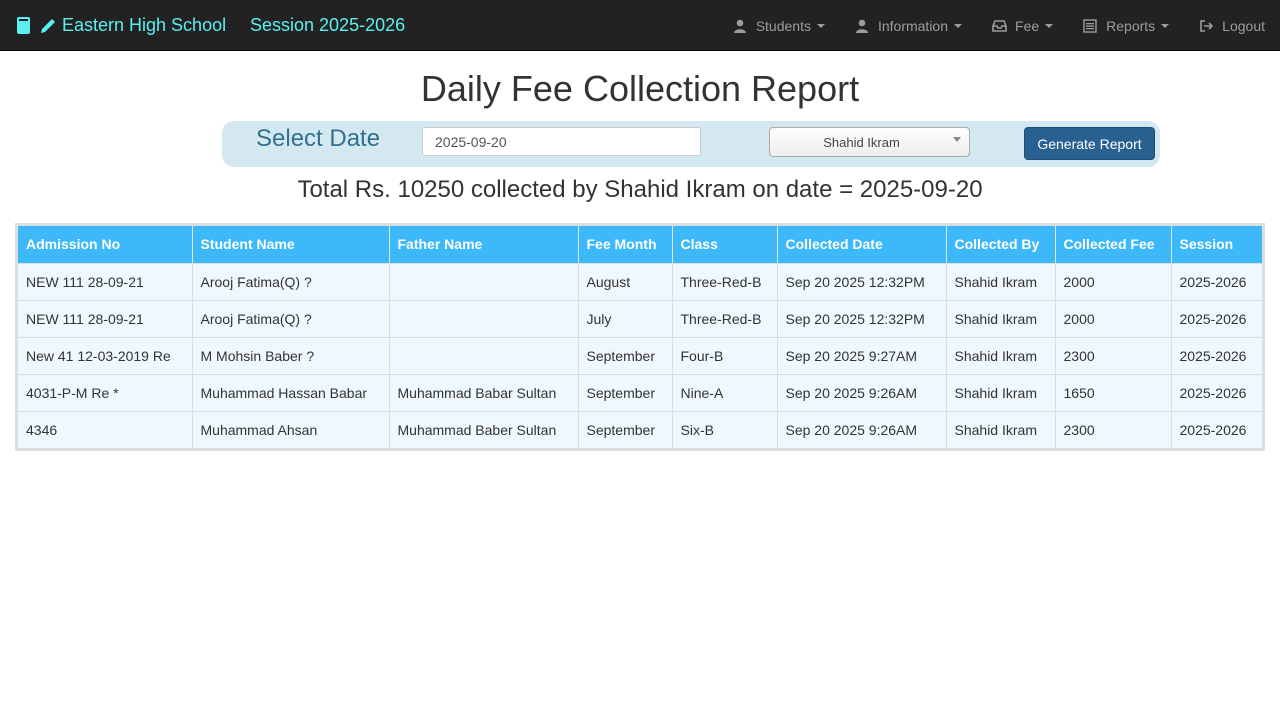 This screenshot has width=1280, height=720. Describe the element at coordinates (1113, 392) in the screenshot. I see `cell-collected-fee: 1650` at that location.